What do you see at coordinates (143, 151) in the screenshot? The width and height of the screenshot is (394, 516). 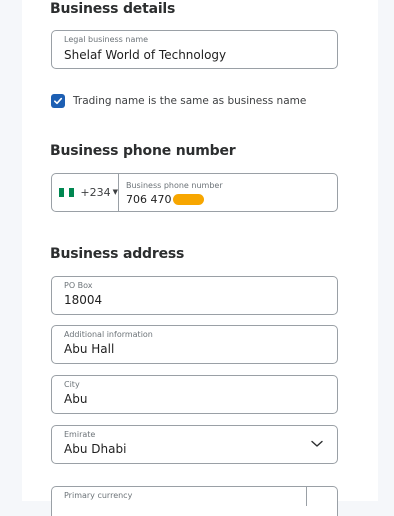 I see `section-title-business-phone: Business phone number` at bounding box center [143, 151].